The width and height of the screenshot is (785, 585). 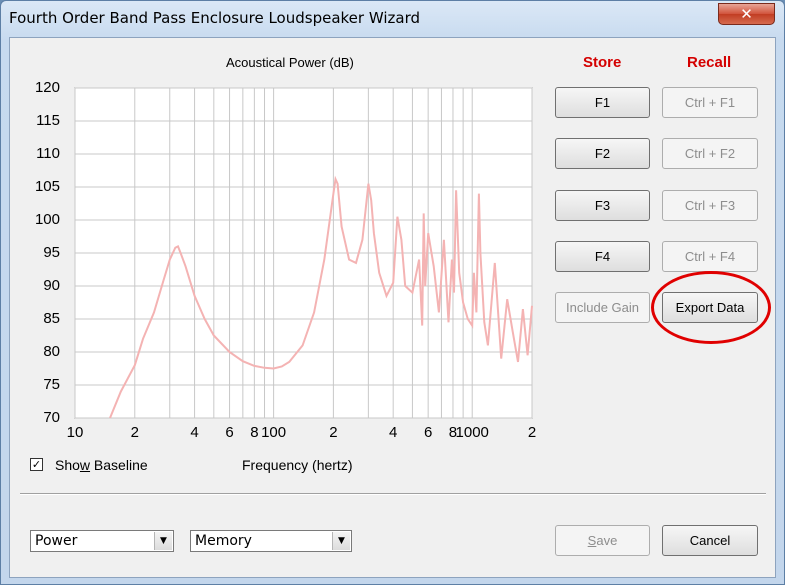 I want to click on annotation-circle, so click(x=711, y=307).